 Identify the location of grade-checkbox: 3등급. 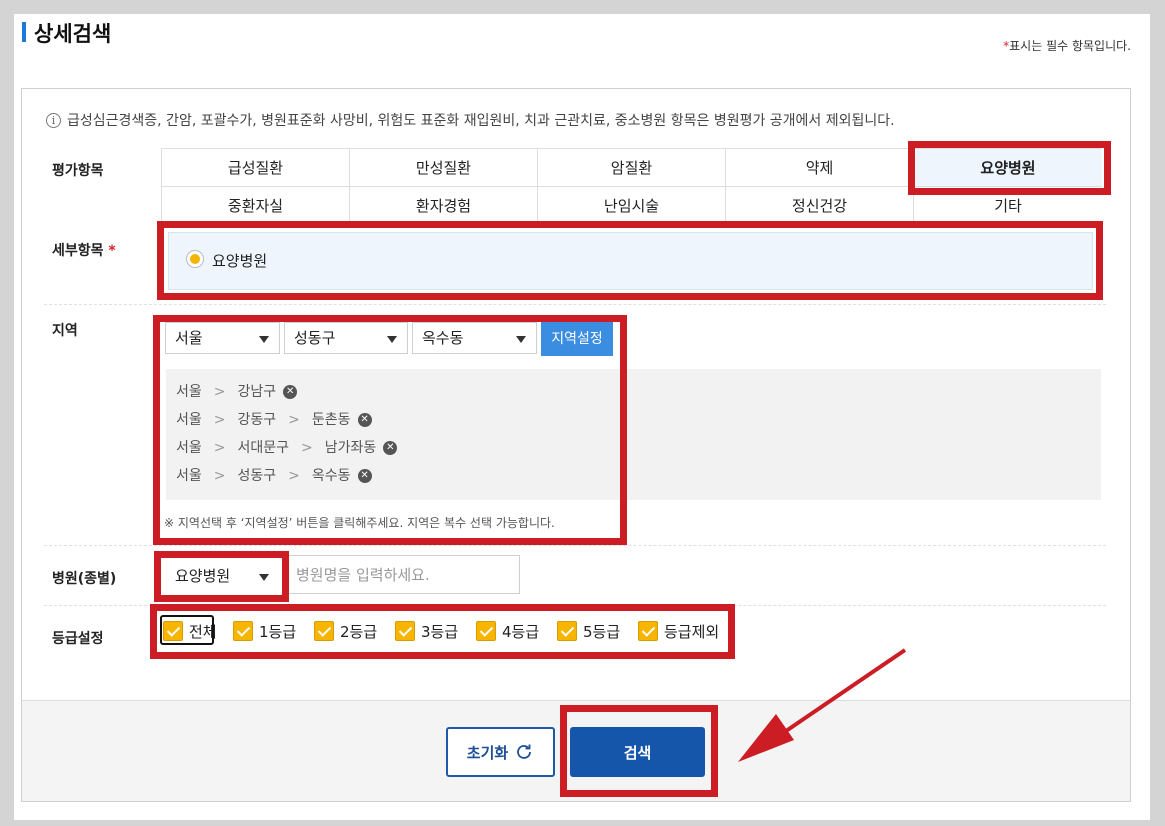
(426, 631).